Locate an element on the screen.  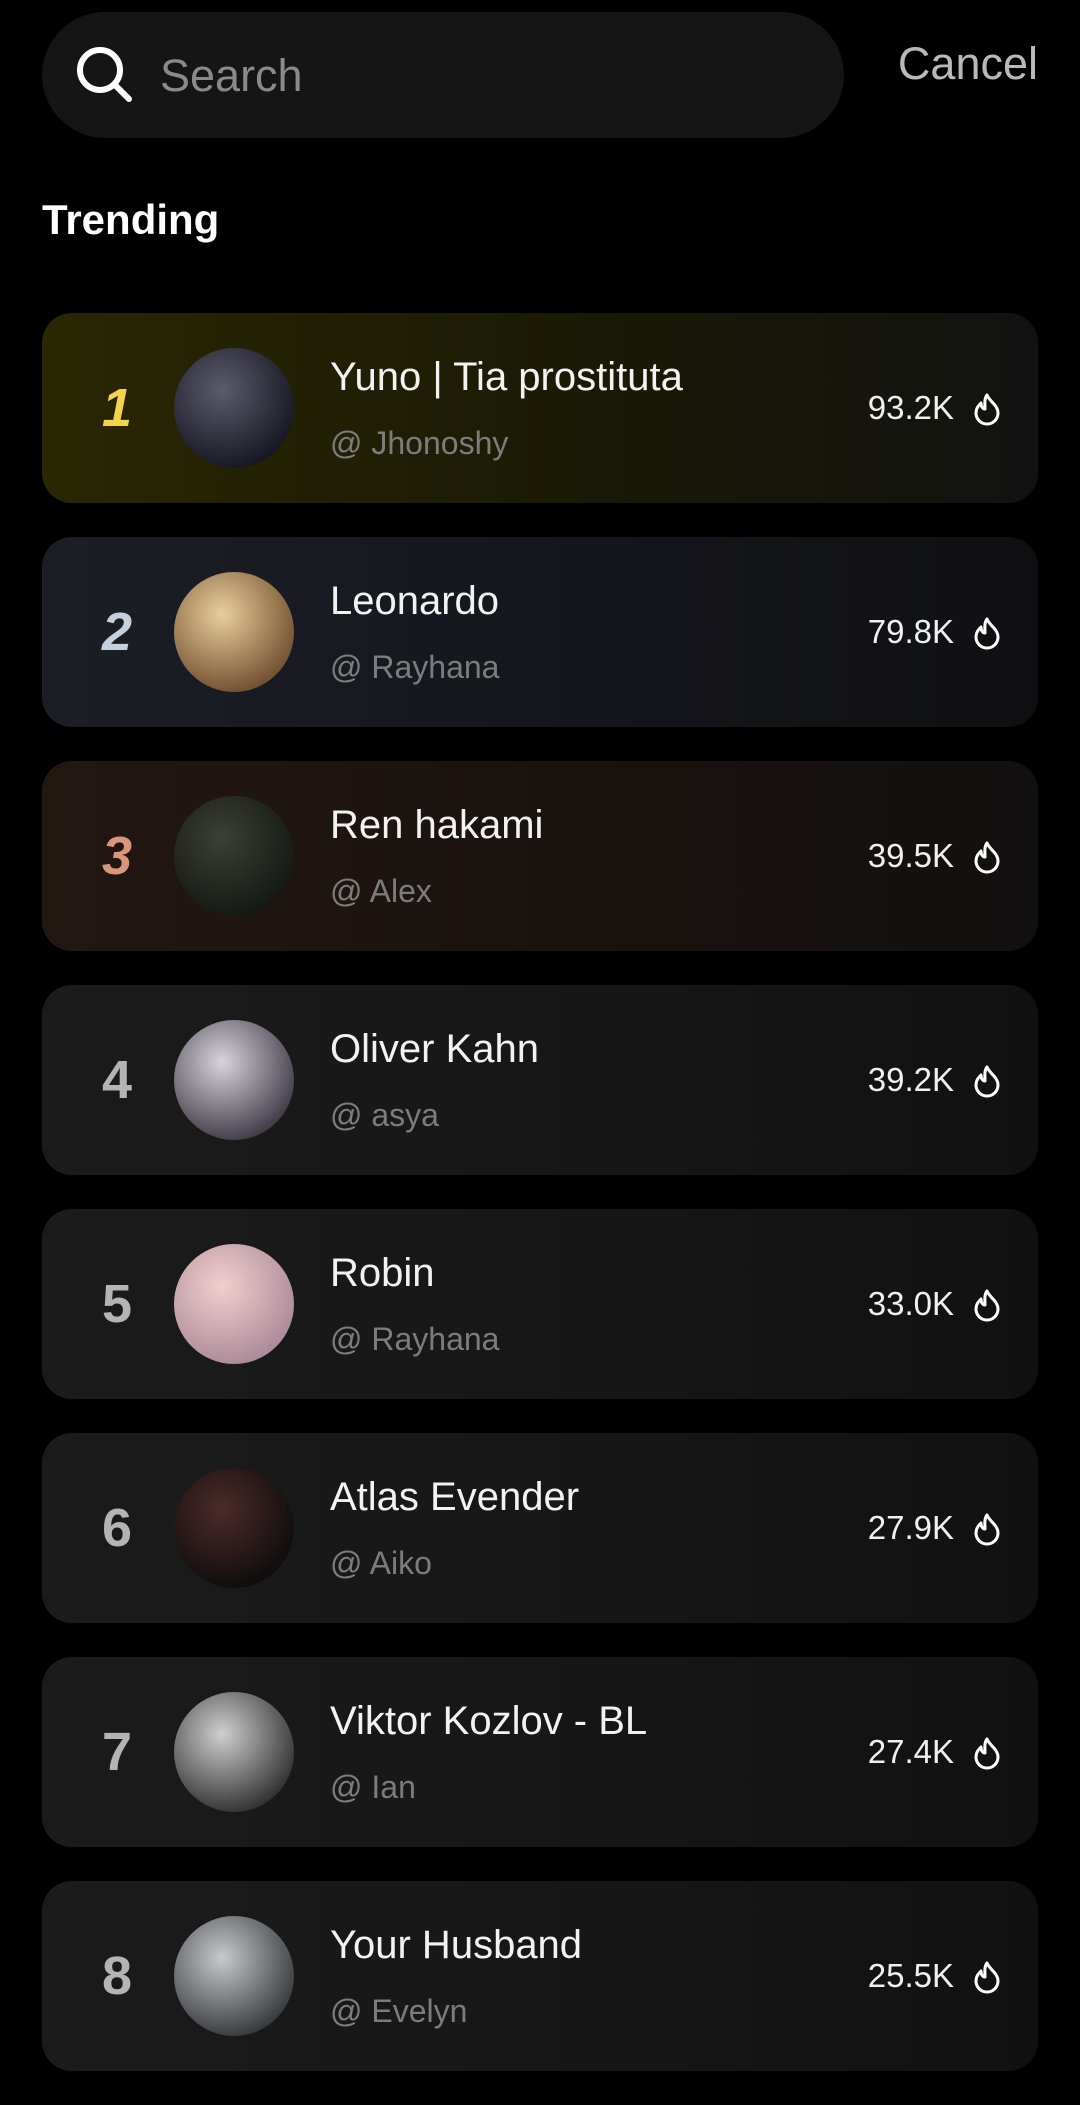
character-name: Robin is located at coordinates (382, 1273).